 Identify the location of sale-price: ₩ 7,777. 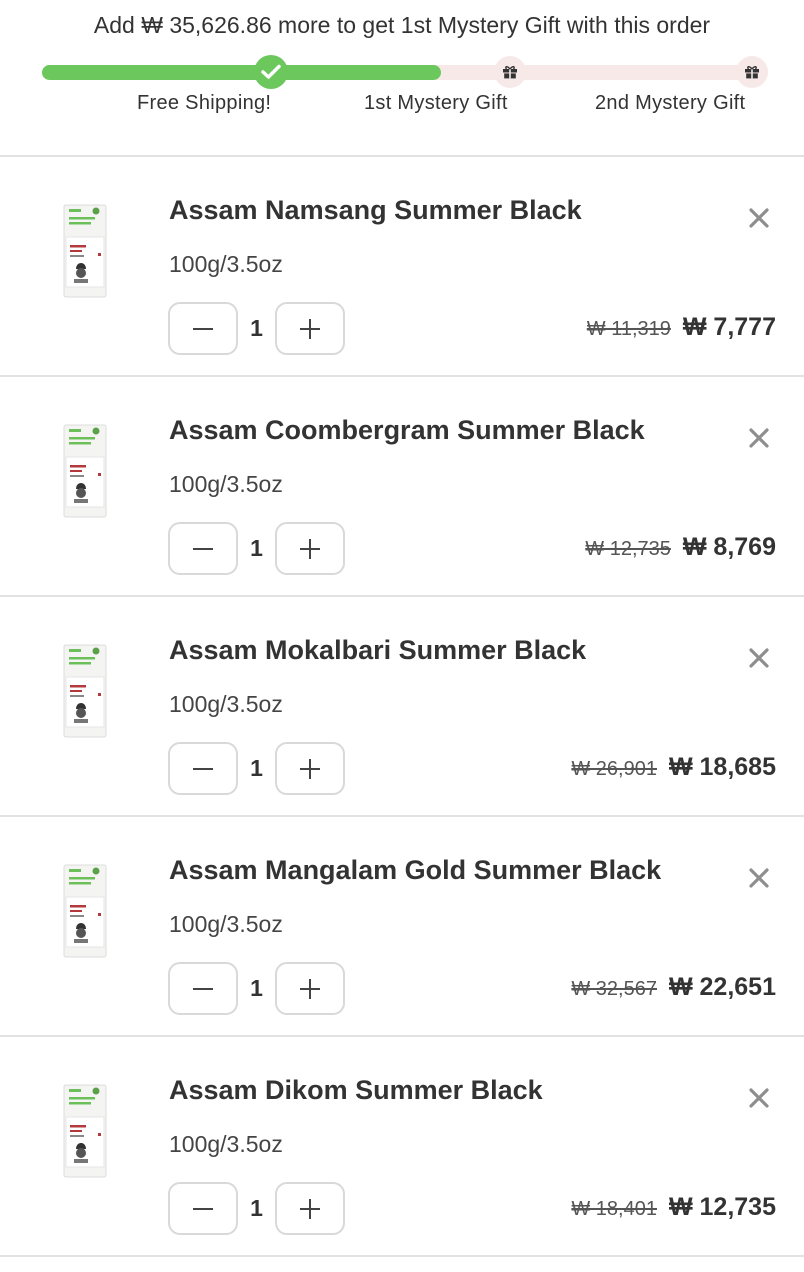
(729, 327).